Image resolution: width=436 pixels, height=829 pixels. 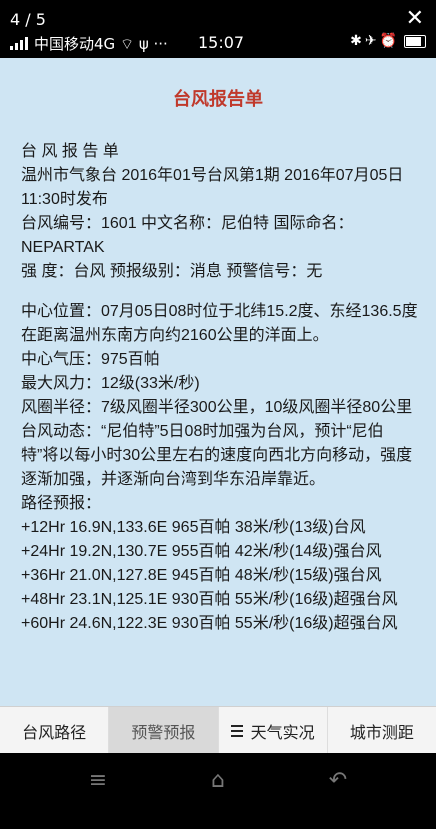 I want to click on report-line: +12Hr 16.9N,133.6E 965百帕 38米/秒(13级)台风, so click(x=193, y=527).